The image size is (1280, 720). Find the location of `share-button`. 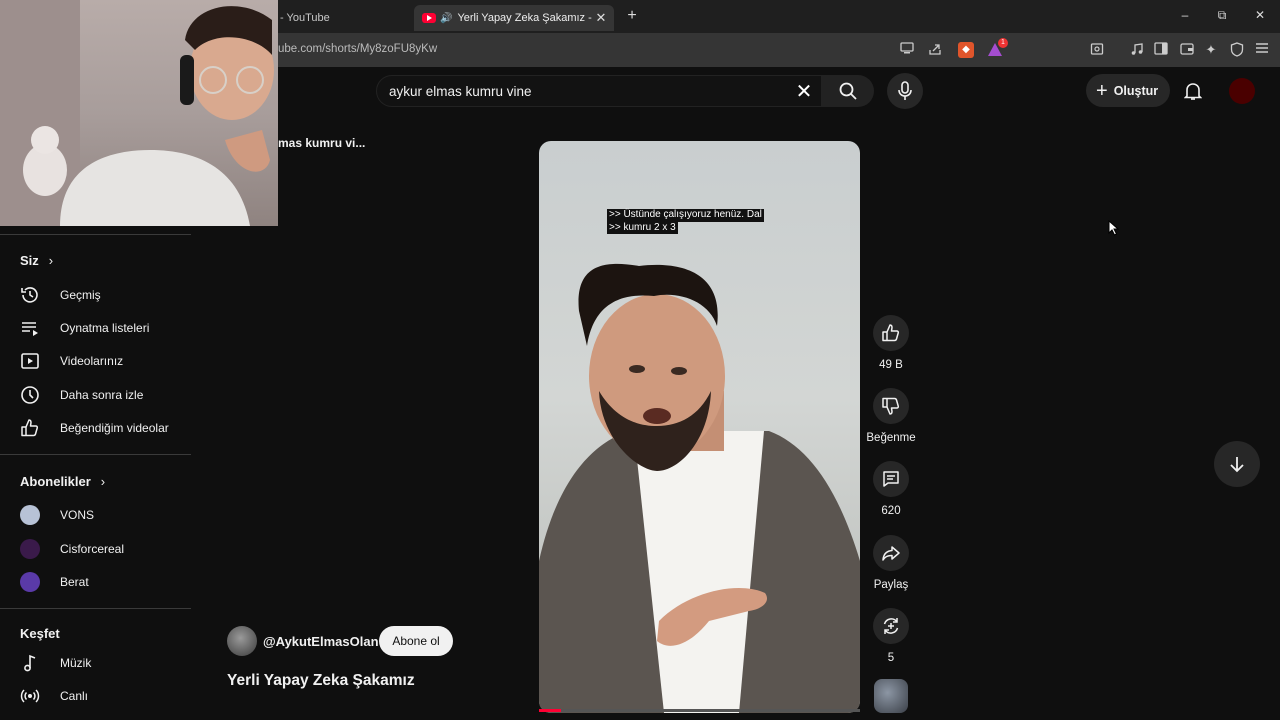

share-button is located at coordinates (891, 553).